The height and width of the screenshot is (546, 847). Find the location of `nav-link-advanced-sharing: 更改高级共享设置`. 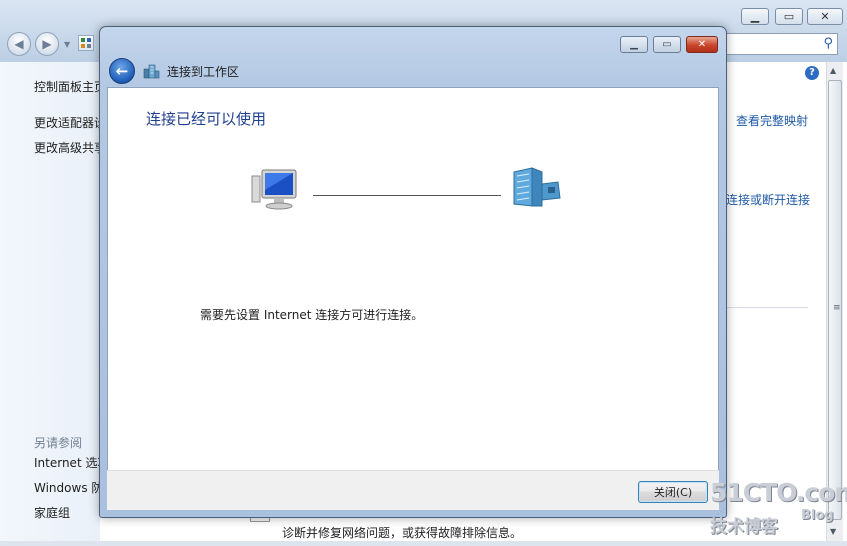

nav-link-advanced-sharing: 更改高级共享设置 is located at coordinates (67, 147).